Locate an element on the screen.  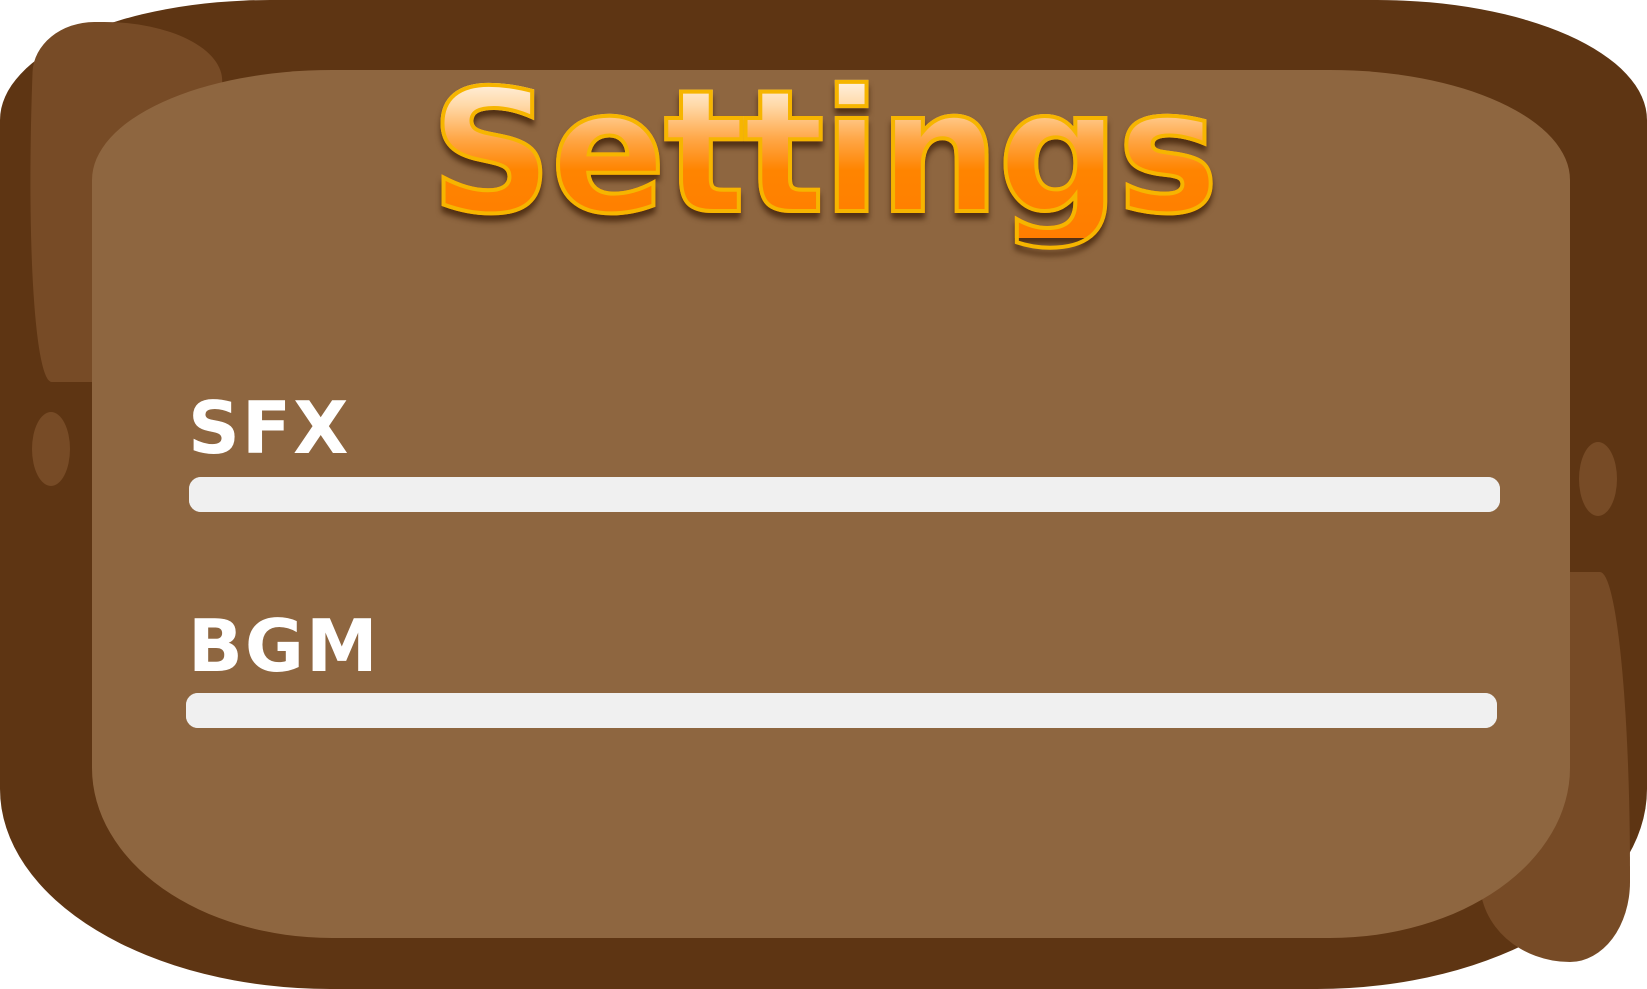
sfx-label: SFX is located at coordinates (269, 428).